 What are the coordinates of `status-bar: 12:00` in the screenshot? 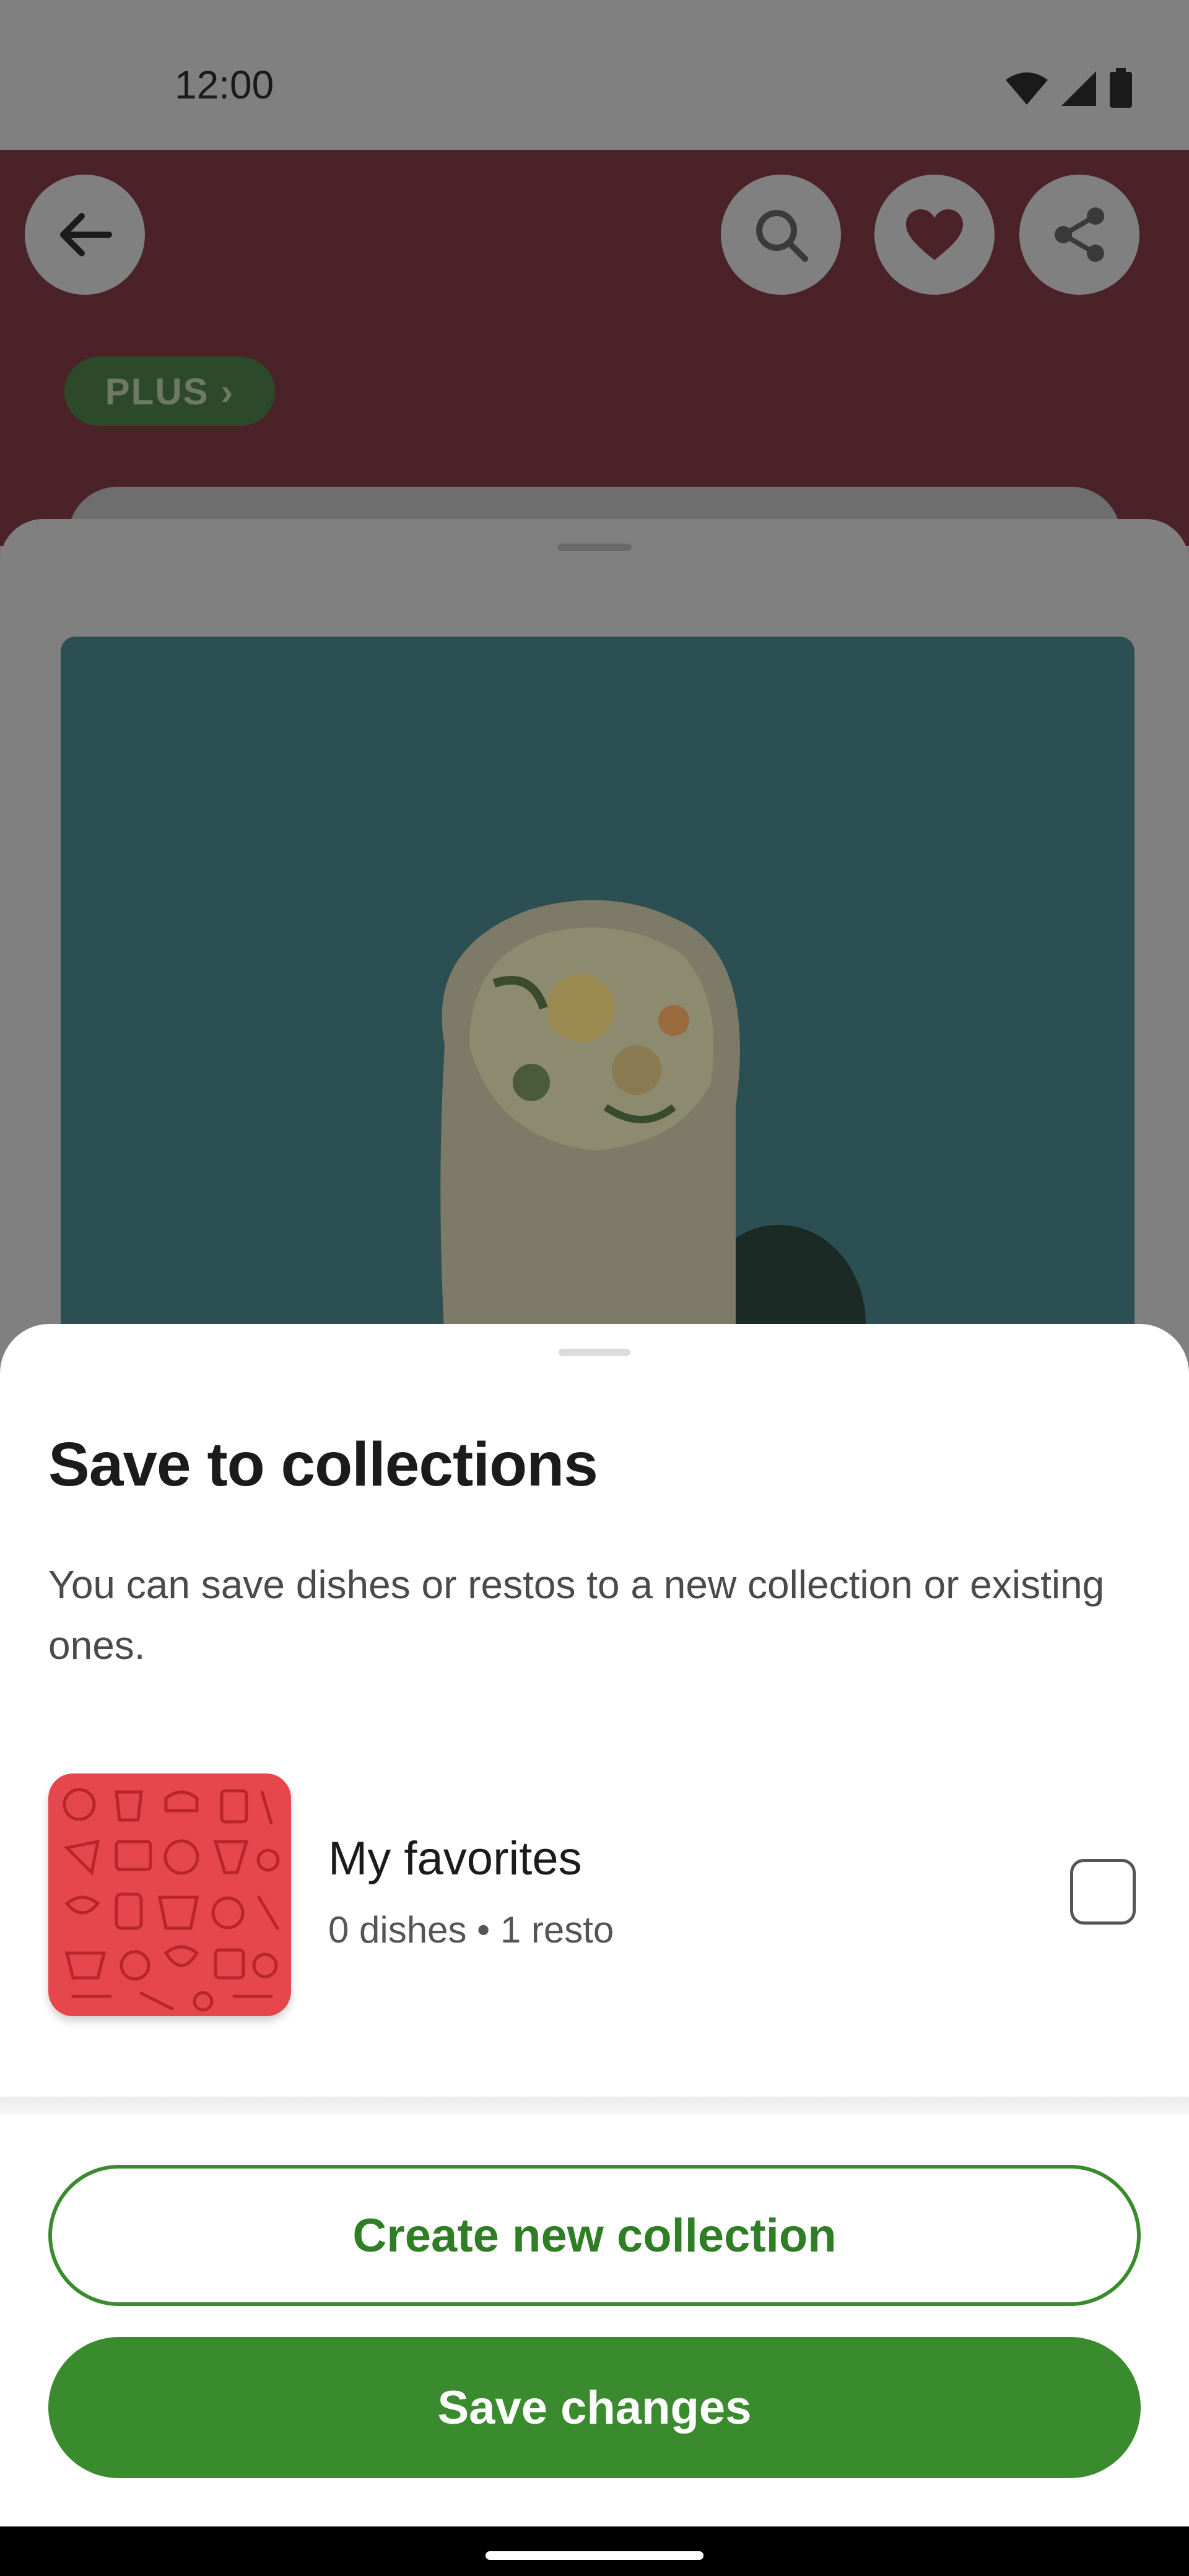 It's located at (594, 75).